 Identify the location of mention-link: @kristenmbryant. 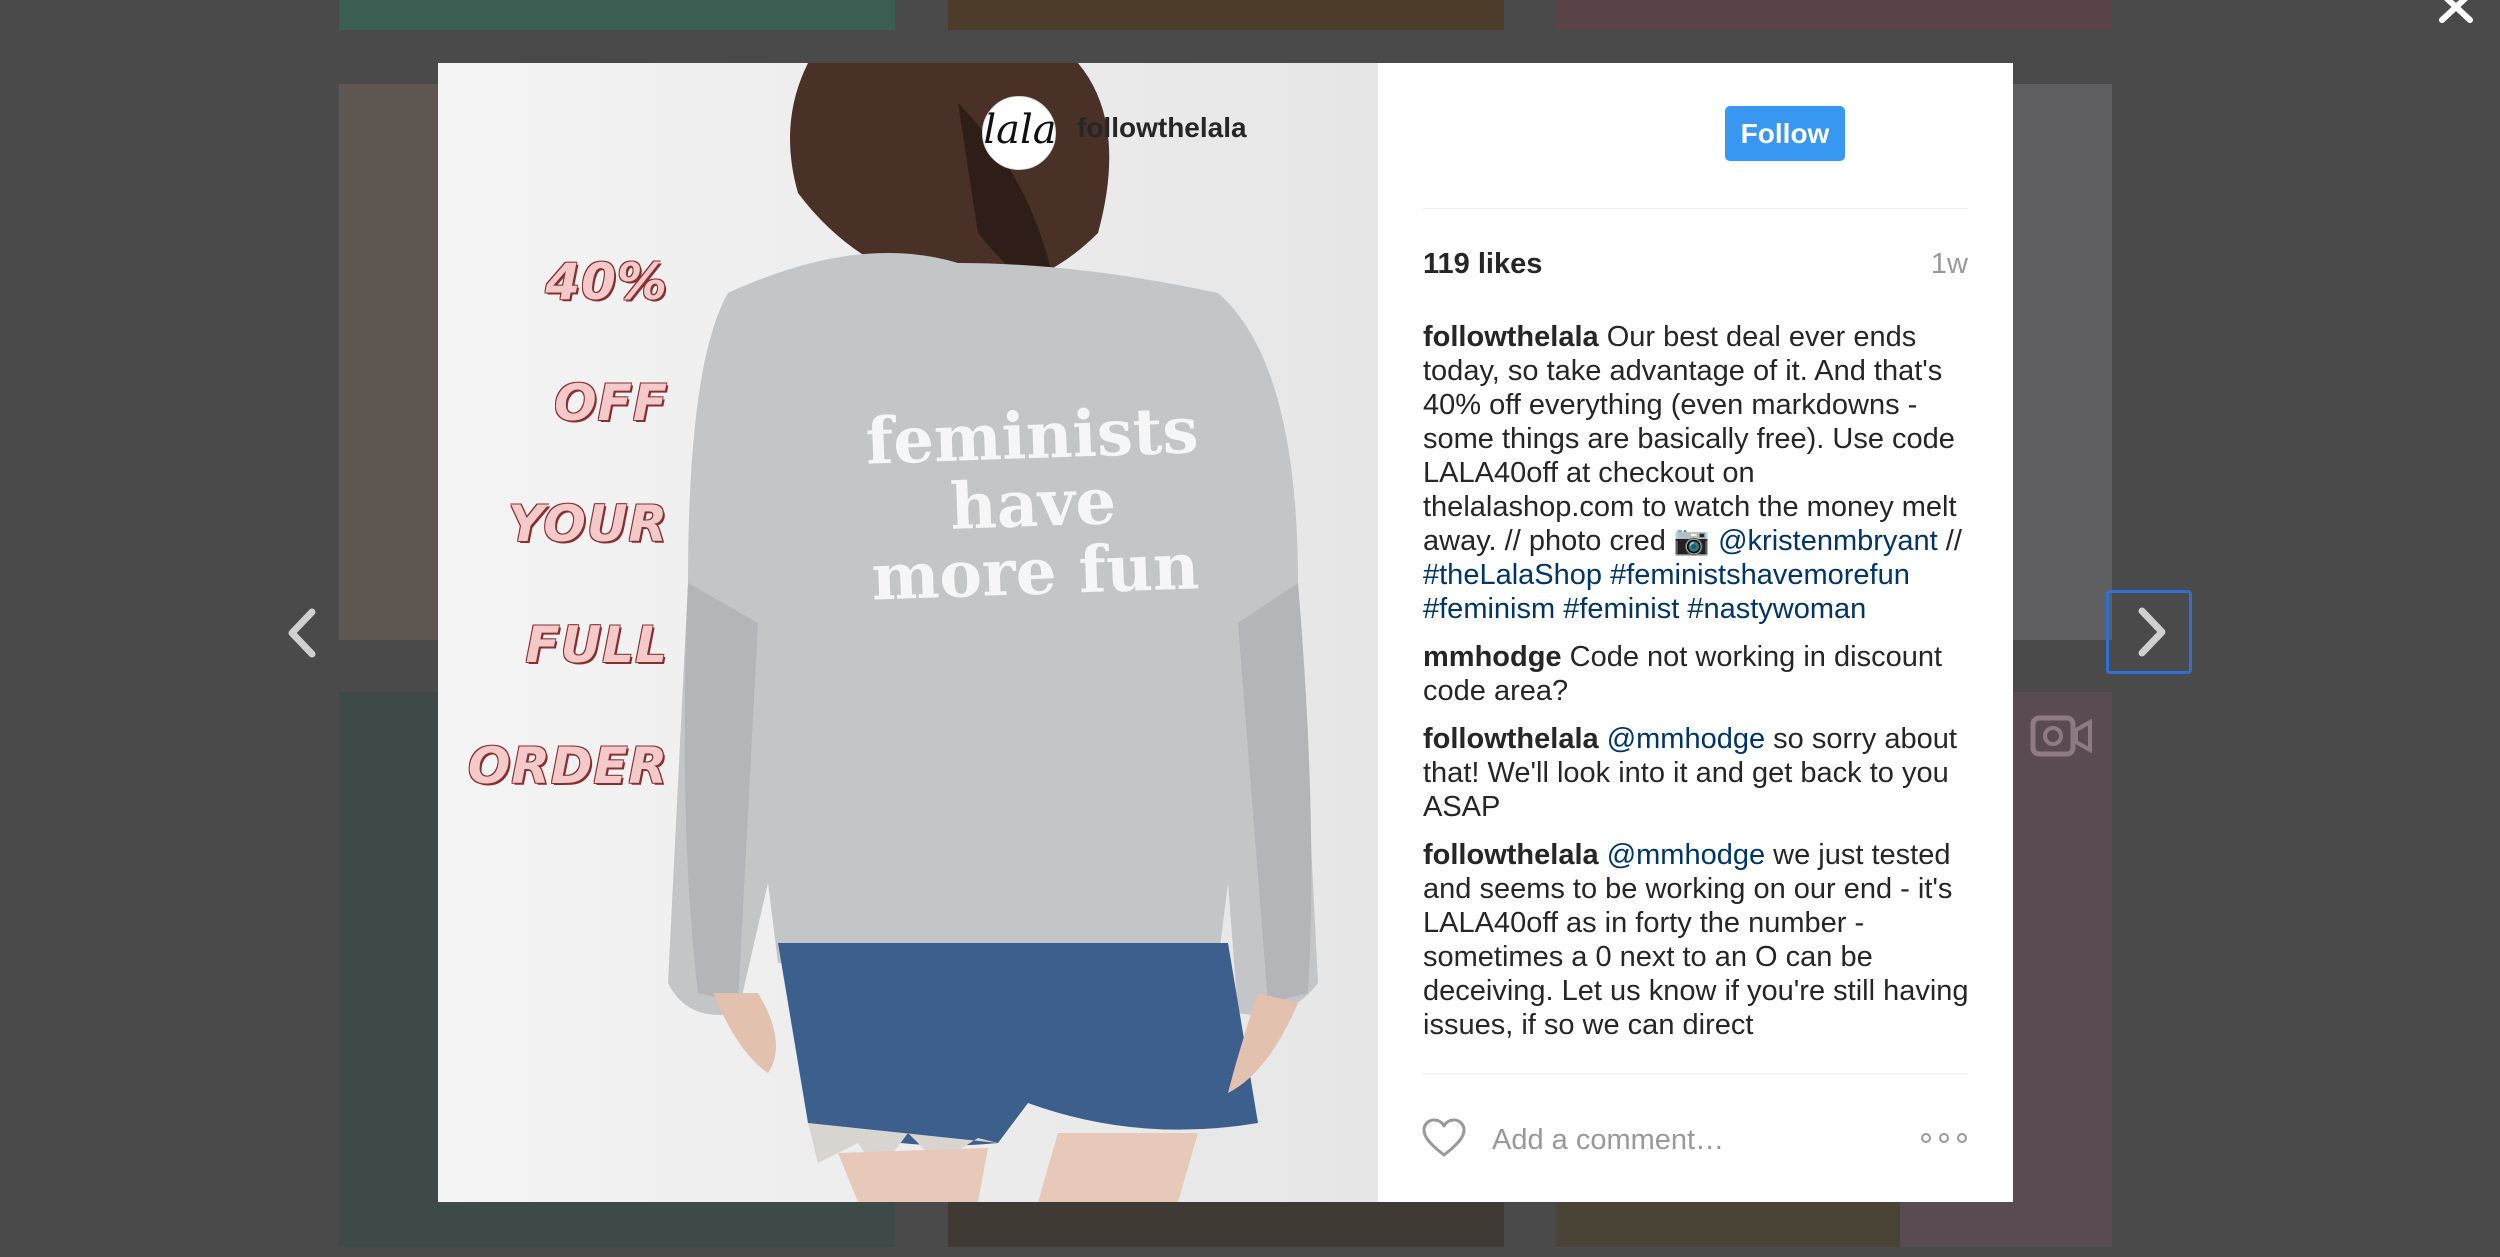
(1828, 541).